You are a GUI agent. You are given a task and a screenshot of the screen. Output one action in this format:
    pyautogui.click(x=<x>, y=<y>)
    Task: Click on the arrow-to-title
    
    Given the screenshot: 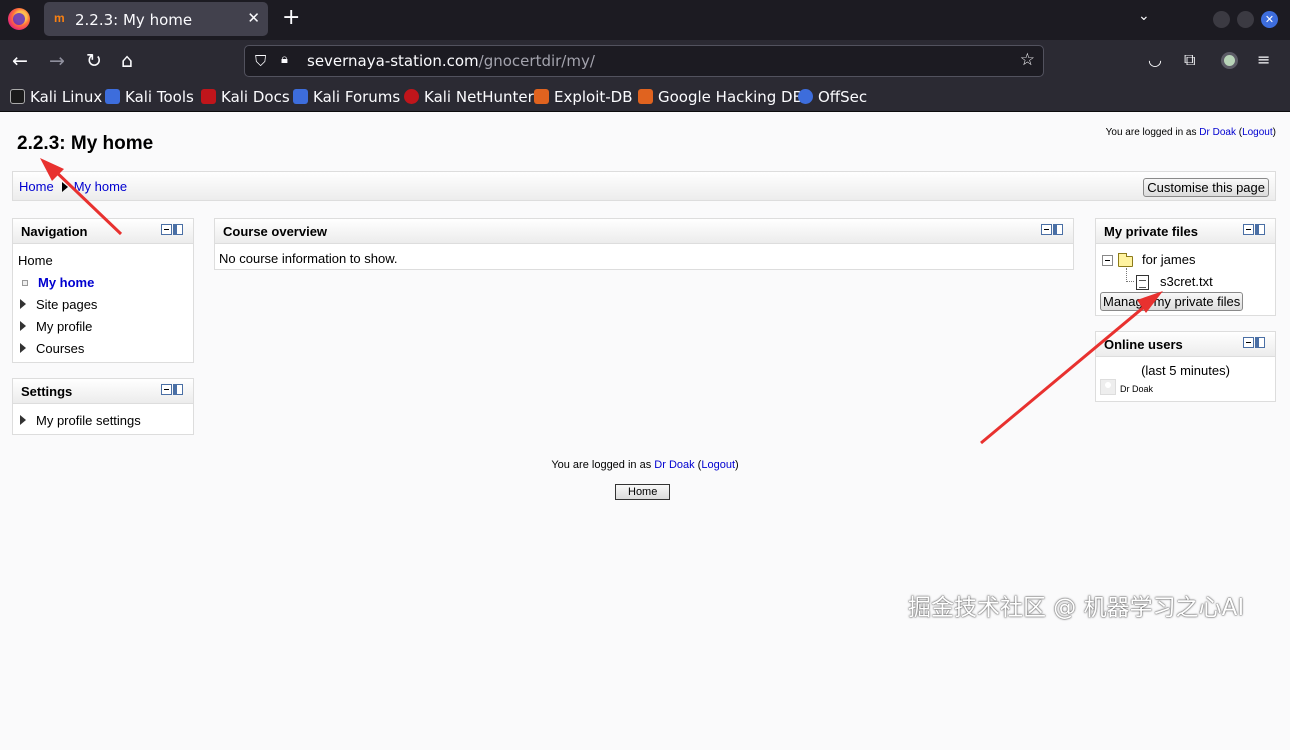 What is the action you would take?
    pyautogui.click(x=81, y=197)
    